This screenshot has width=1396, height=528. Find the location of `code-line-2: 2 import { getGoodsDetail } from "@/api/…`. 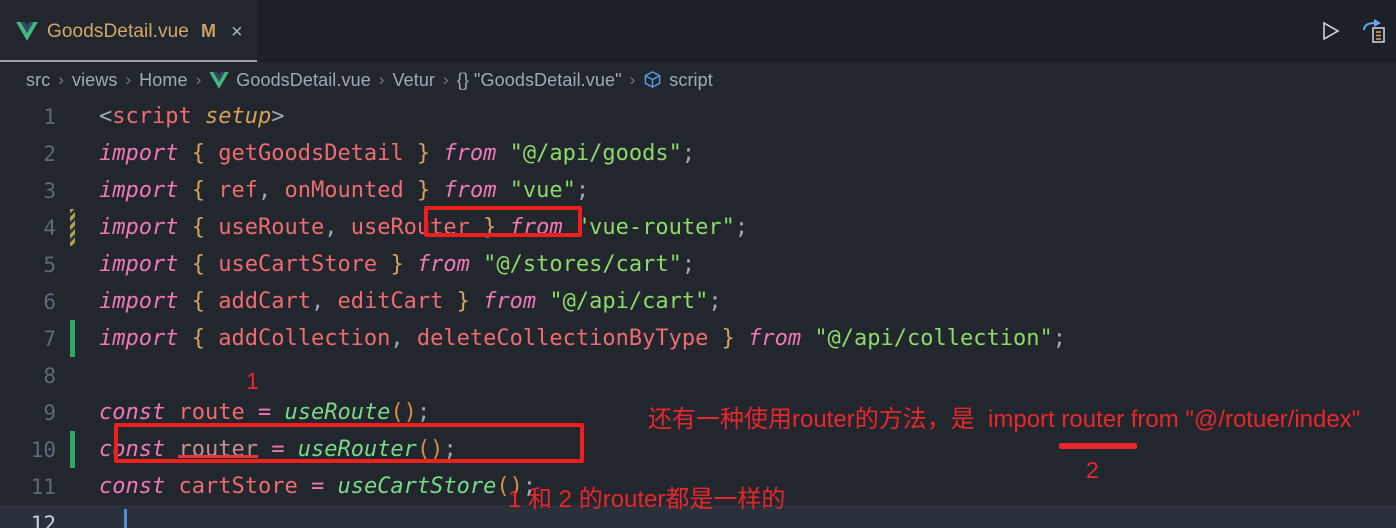

code-line-2: 2 import { getGoodsDetail } from "@/api/… is located at coordinates (698, 153).